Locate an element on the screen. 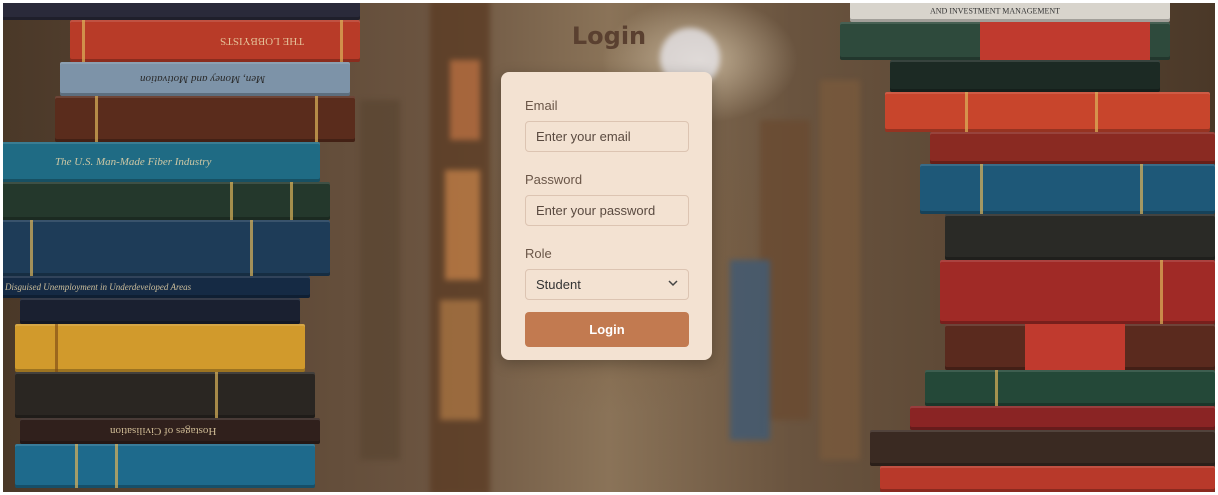 Image resolution: width=1218 pixels, height=495 pixels. role-select-value: Student is located at coordinates (607, 284).